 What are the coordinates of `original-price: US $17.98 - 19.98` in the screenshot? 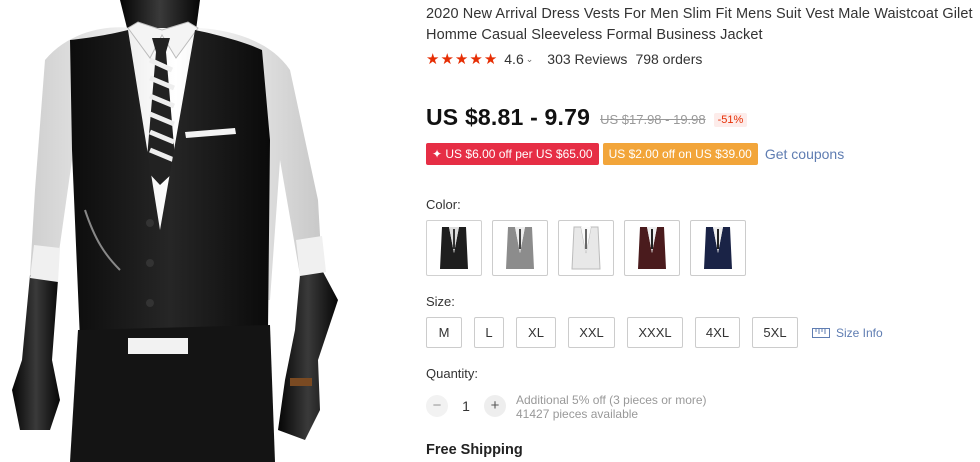 It's located at (653, 119).